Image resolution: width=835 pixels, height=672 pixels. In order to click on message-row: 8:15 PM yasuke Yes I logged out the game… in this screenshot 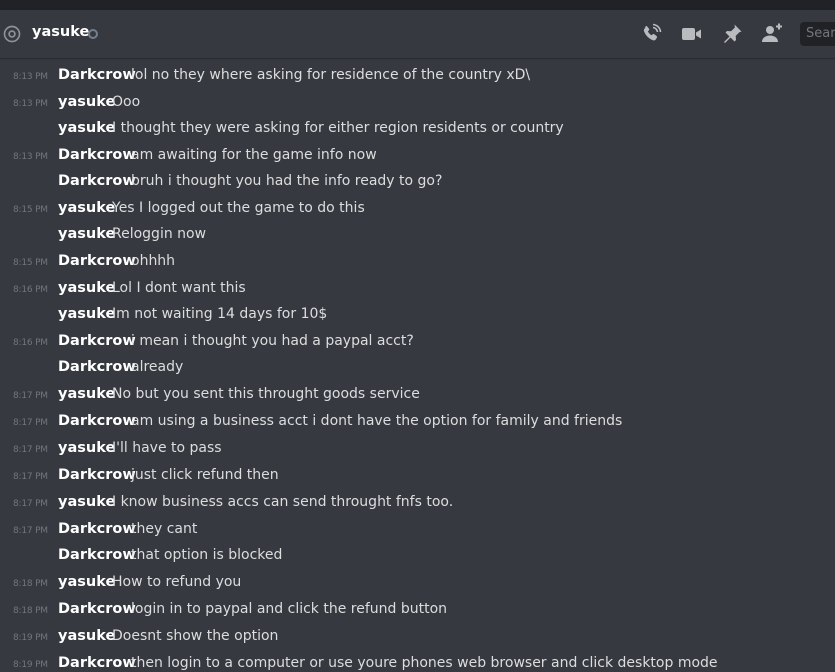, I will do `click(417, 212)`.